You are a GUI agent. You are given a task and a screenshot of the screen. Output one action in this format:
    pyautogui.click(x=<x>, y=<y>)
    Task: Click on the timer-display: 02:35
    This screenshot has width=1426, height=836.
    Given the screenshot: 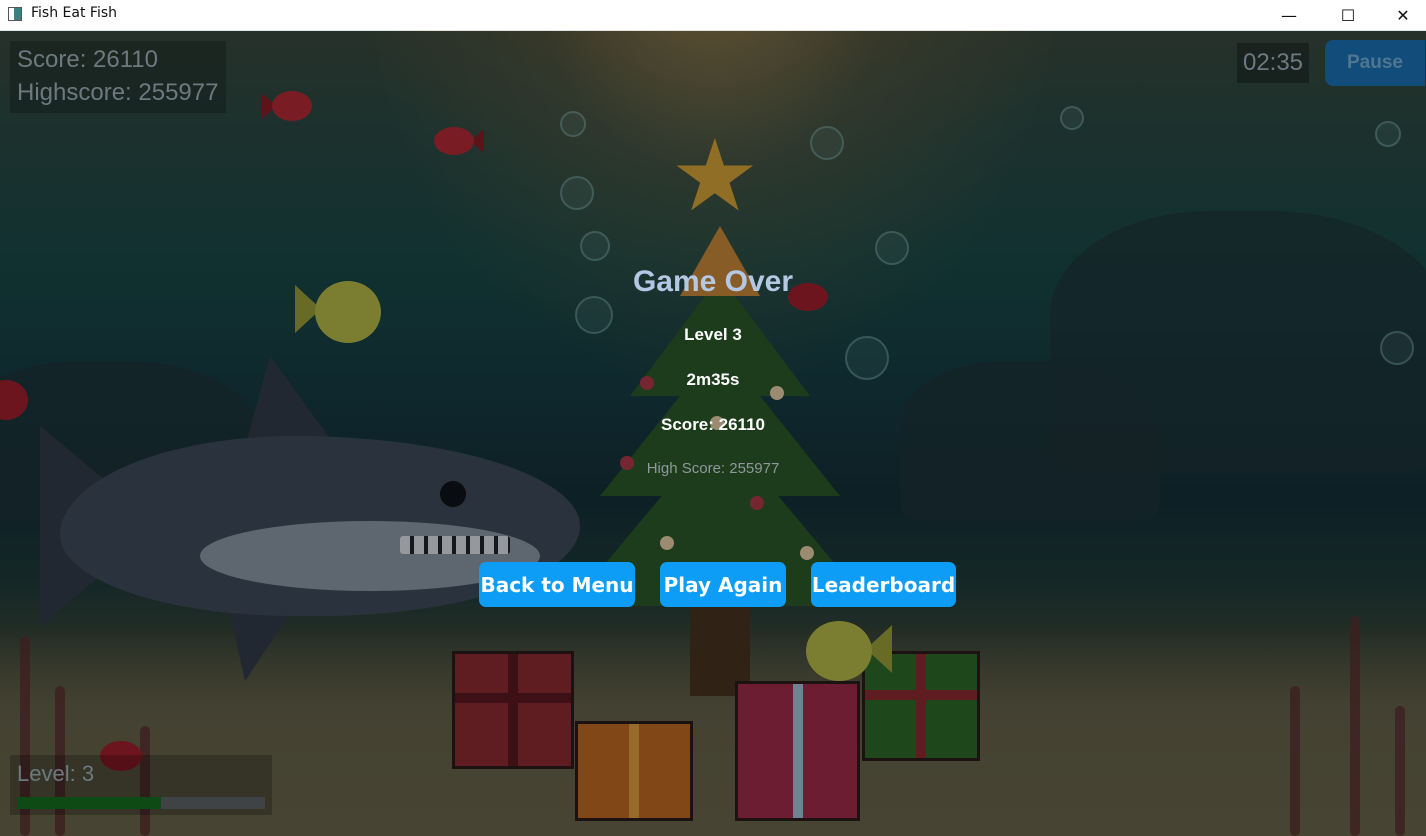 What is the action you would take?
    pyautogui.click(x=1273, y=63)
    